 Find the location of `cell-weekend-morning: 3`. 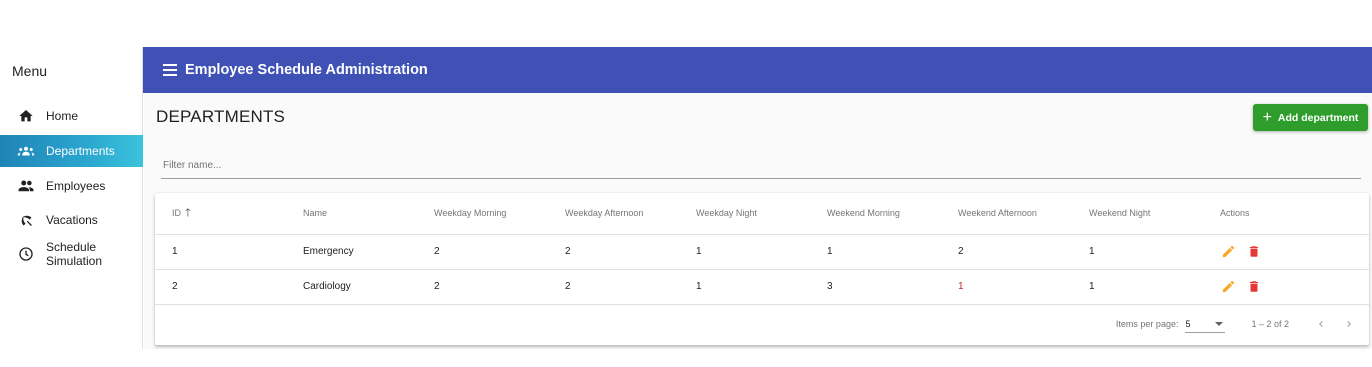

cell-weekend-morning: 3 is located at coordinates (892, 287).